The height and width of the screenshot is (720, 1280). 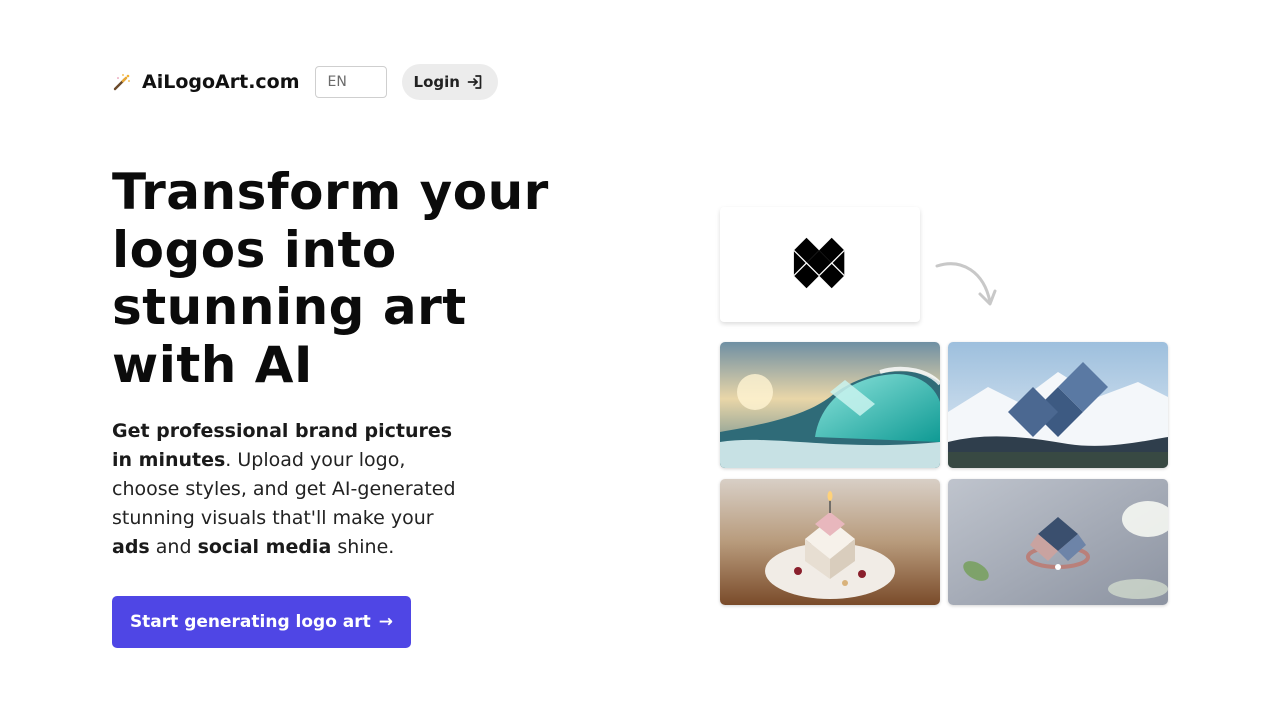 What do you see at coordinates (363, 547) in the screenshot?
I see `subtext-part-3: shine.` at bounding box center [363, 547].